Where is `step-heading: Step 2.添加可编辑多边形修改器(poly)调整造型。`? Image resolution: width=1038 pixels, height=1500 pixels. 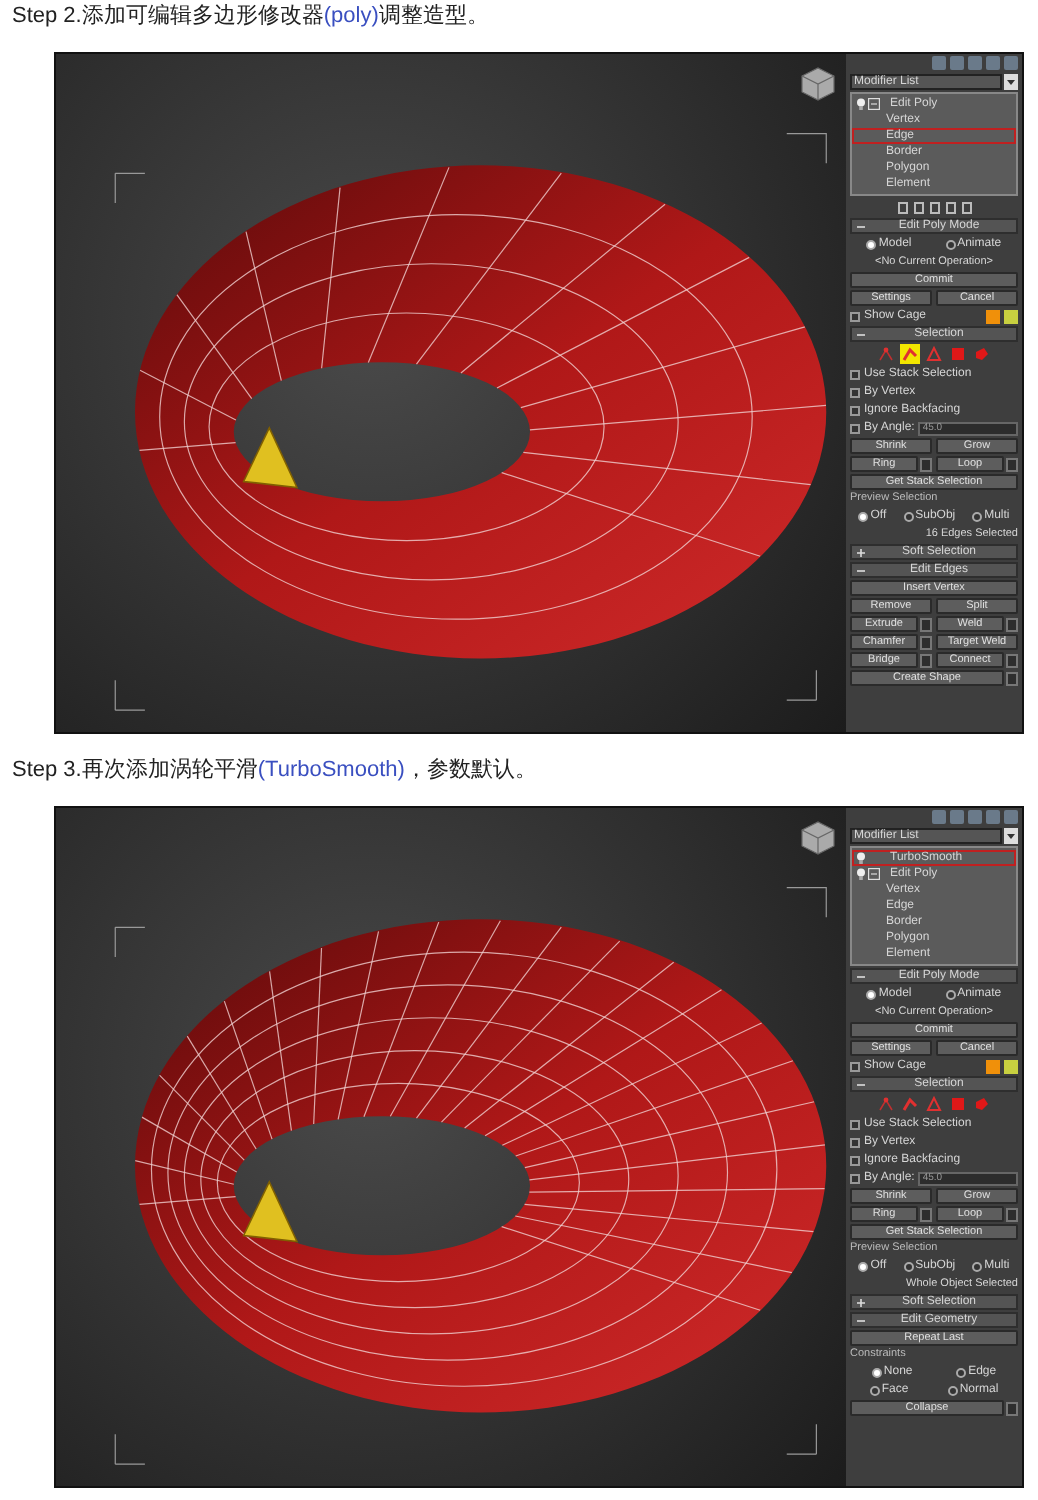 step-heading: Step 2.添加可编辑多边形修改器(poly)调整造型。 is located at coordinates (250, 17).